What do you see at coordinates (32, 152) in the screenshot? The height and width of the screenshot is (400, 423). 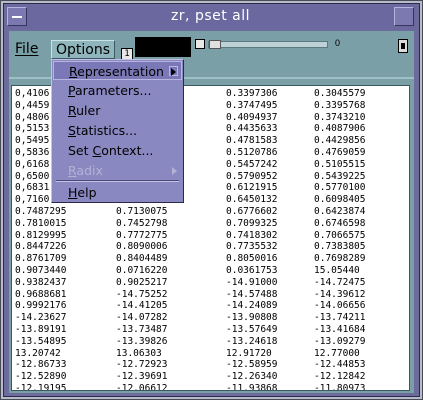 I see `table-cell: 0,5836` at bounding box center [32, 152].